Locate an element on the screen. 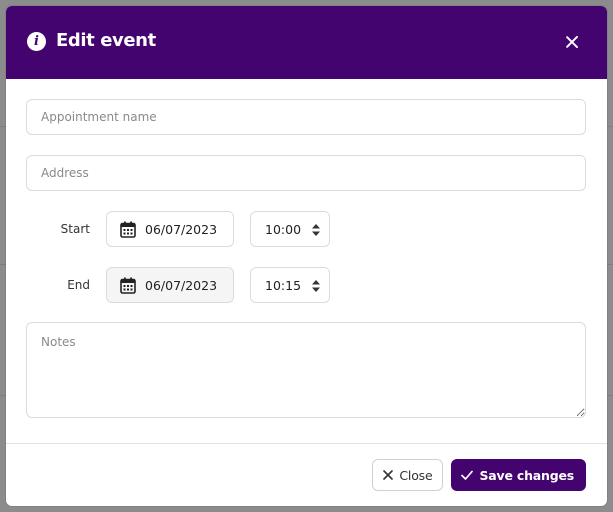  info-icon: i is located at coordinates (36, 41).